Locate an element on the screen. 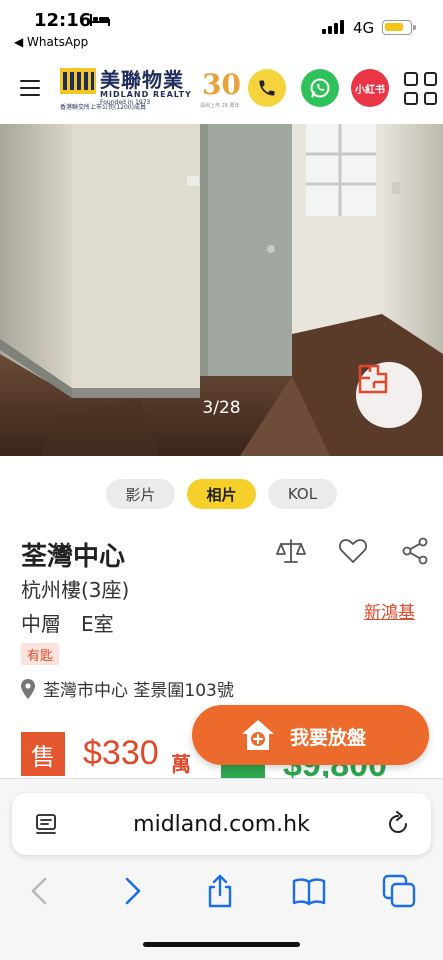 The height and width of the screenshot is (960, 443). block-name: 杭州樓(3座) is located at coordinates (75, 590).